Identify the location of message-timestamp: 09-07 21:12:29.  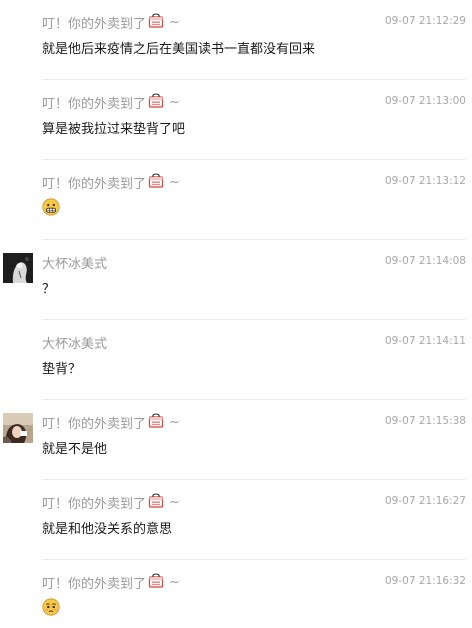
(425, 21).